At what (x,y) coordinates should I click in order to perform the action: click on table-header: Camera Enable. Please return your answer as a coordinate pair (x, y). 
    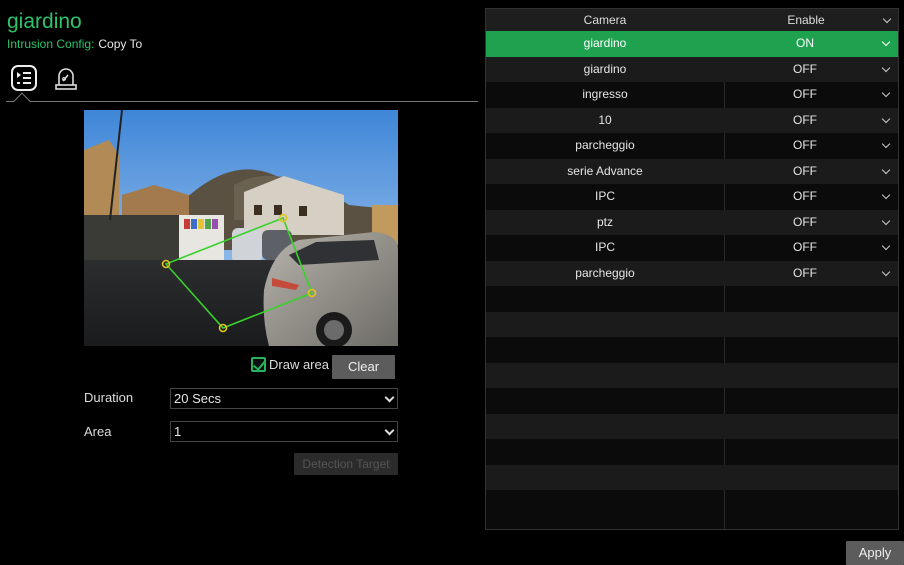
    Looking at the image, I should click on (692, 20).